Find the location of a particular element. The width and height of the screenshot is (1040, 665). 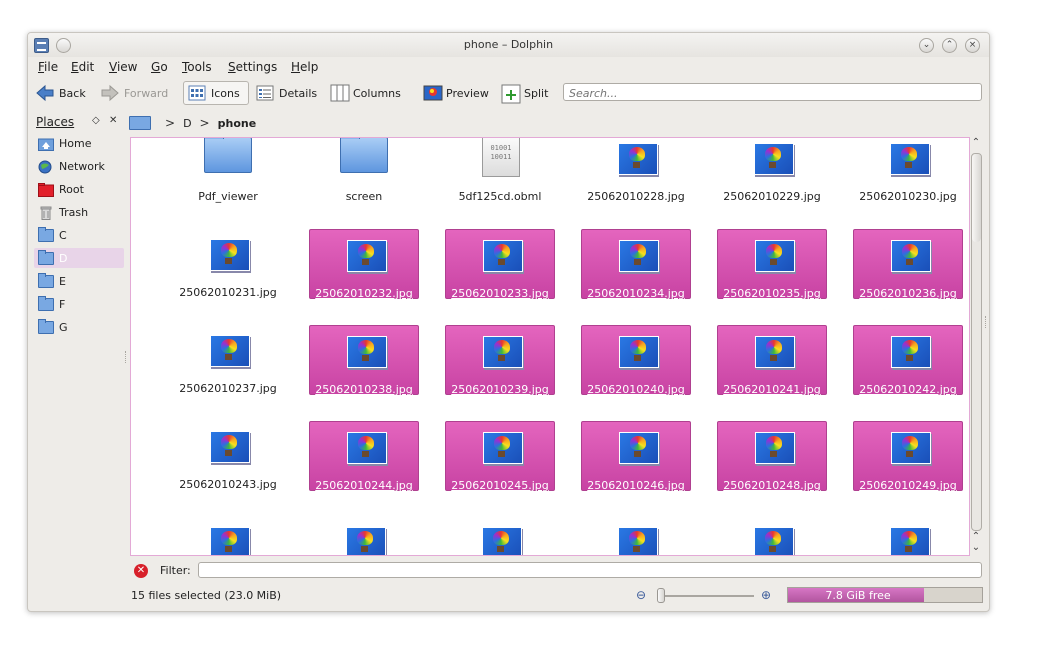

close-filter-icon: ✕ is located at coordinates (141, 571).